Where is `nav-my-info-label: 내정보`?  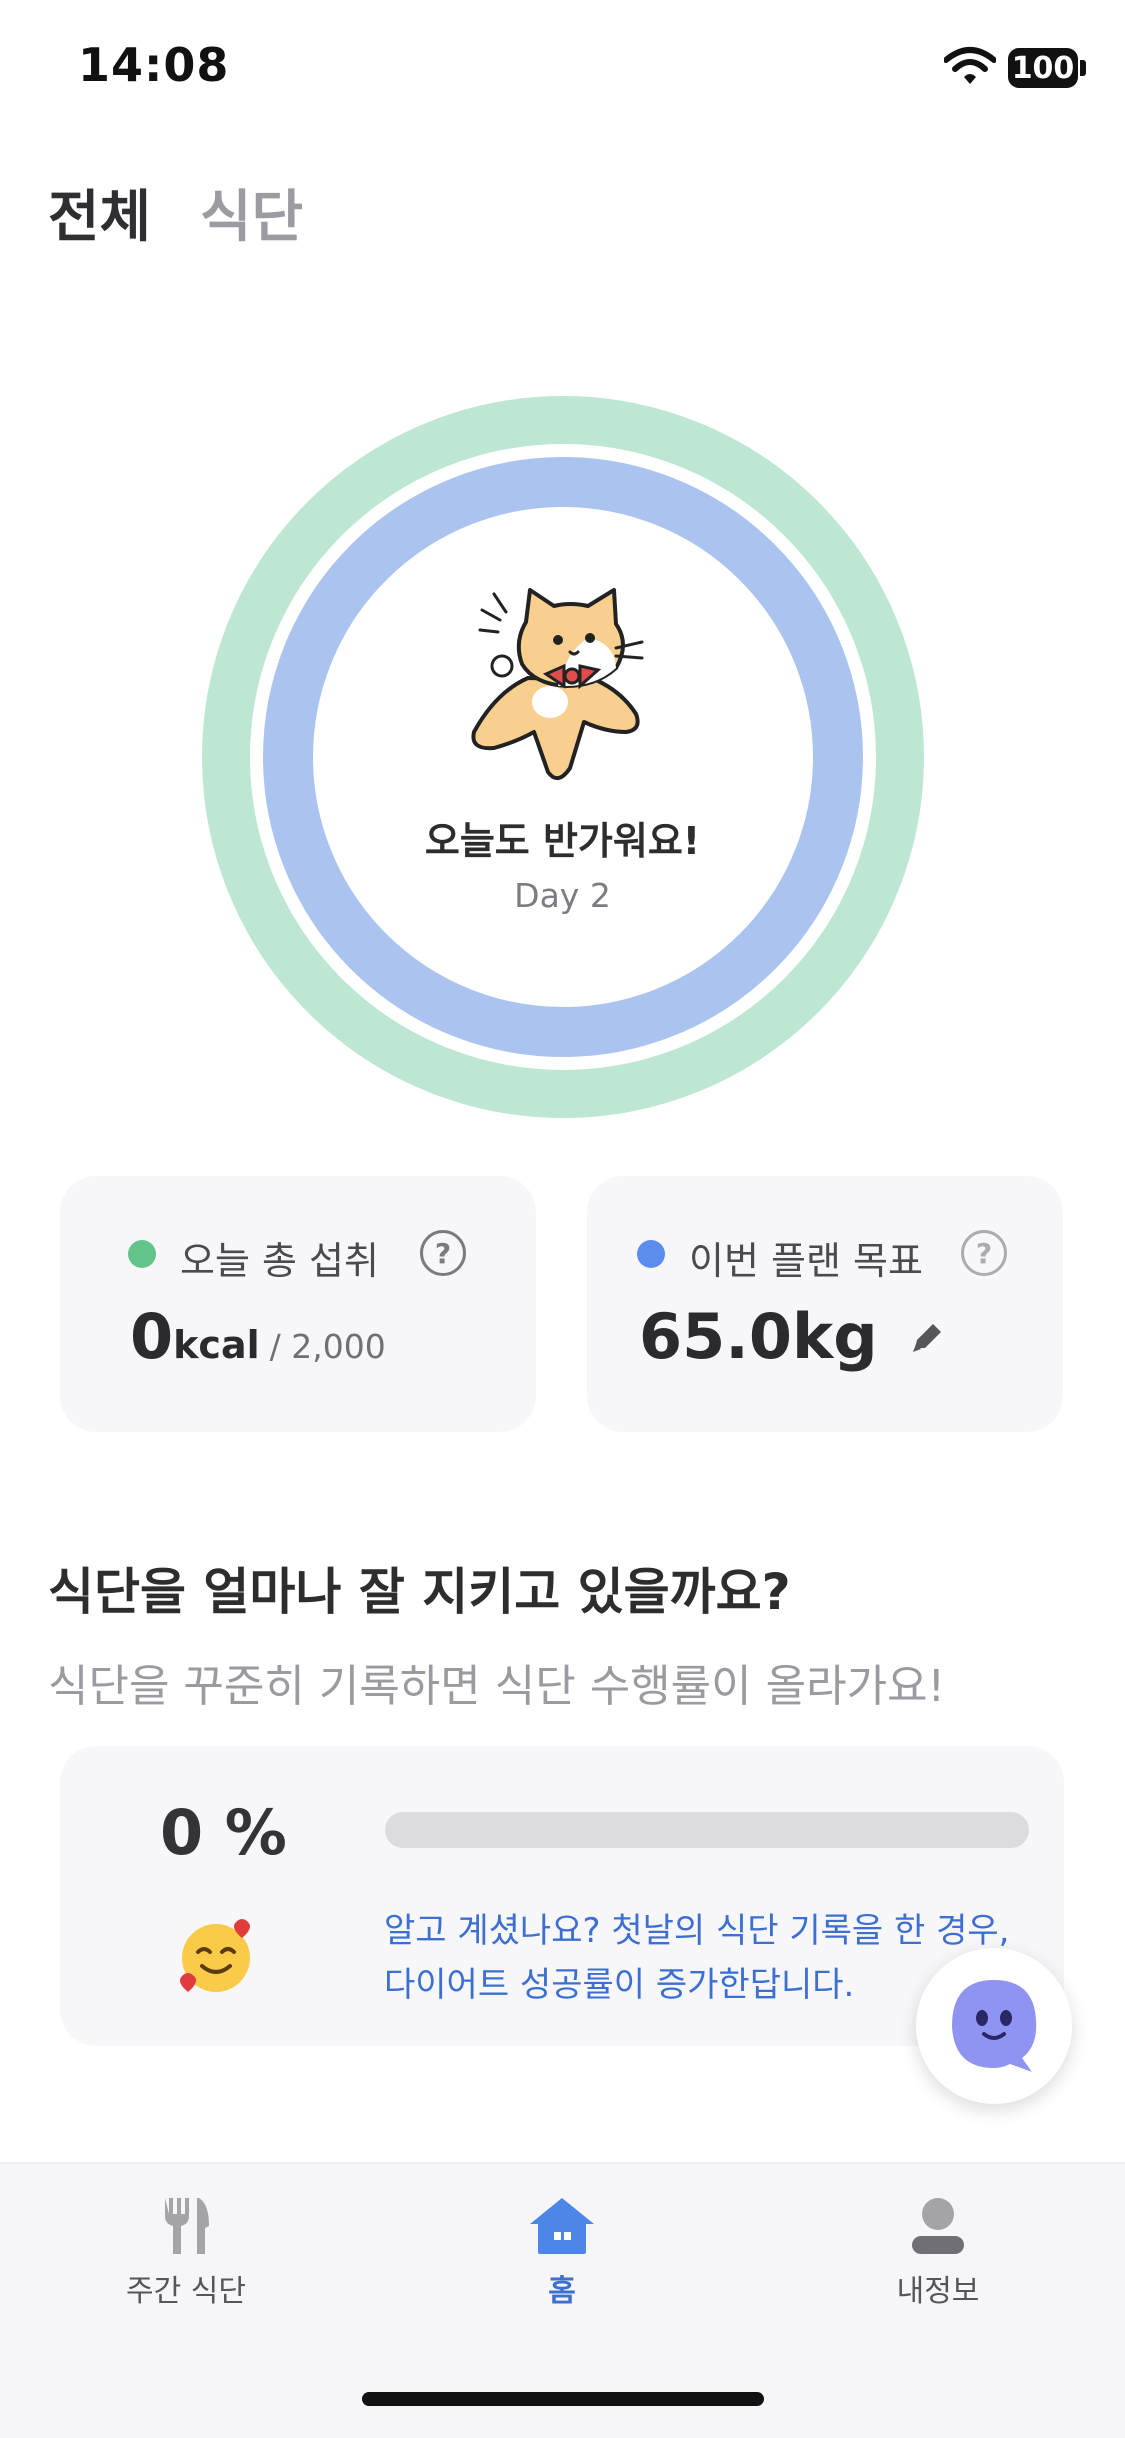
nav-my-info-label: 내정보 is located at coordinates (938, 2291).